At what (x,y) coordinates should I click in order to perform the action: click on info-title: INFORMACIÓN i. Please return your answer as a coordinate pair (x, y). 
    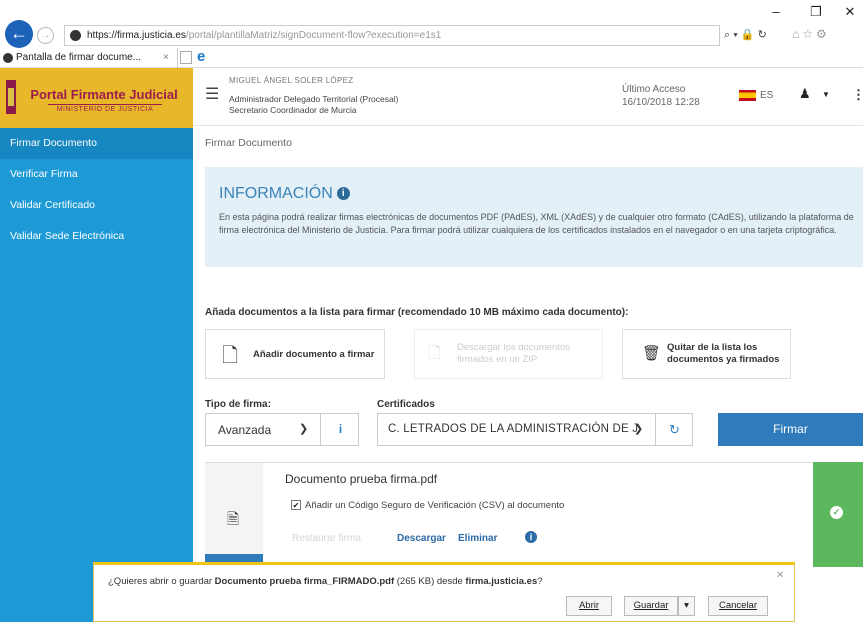
    Looking at the image, I should click on (284, 194).